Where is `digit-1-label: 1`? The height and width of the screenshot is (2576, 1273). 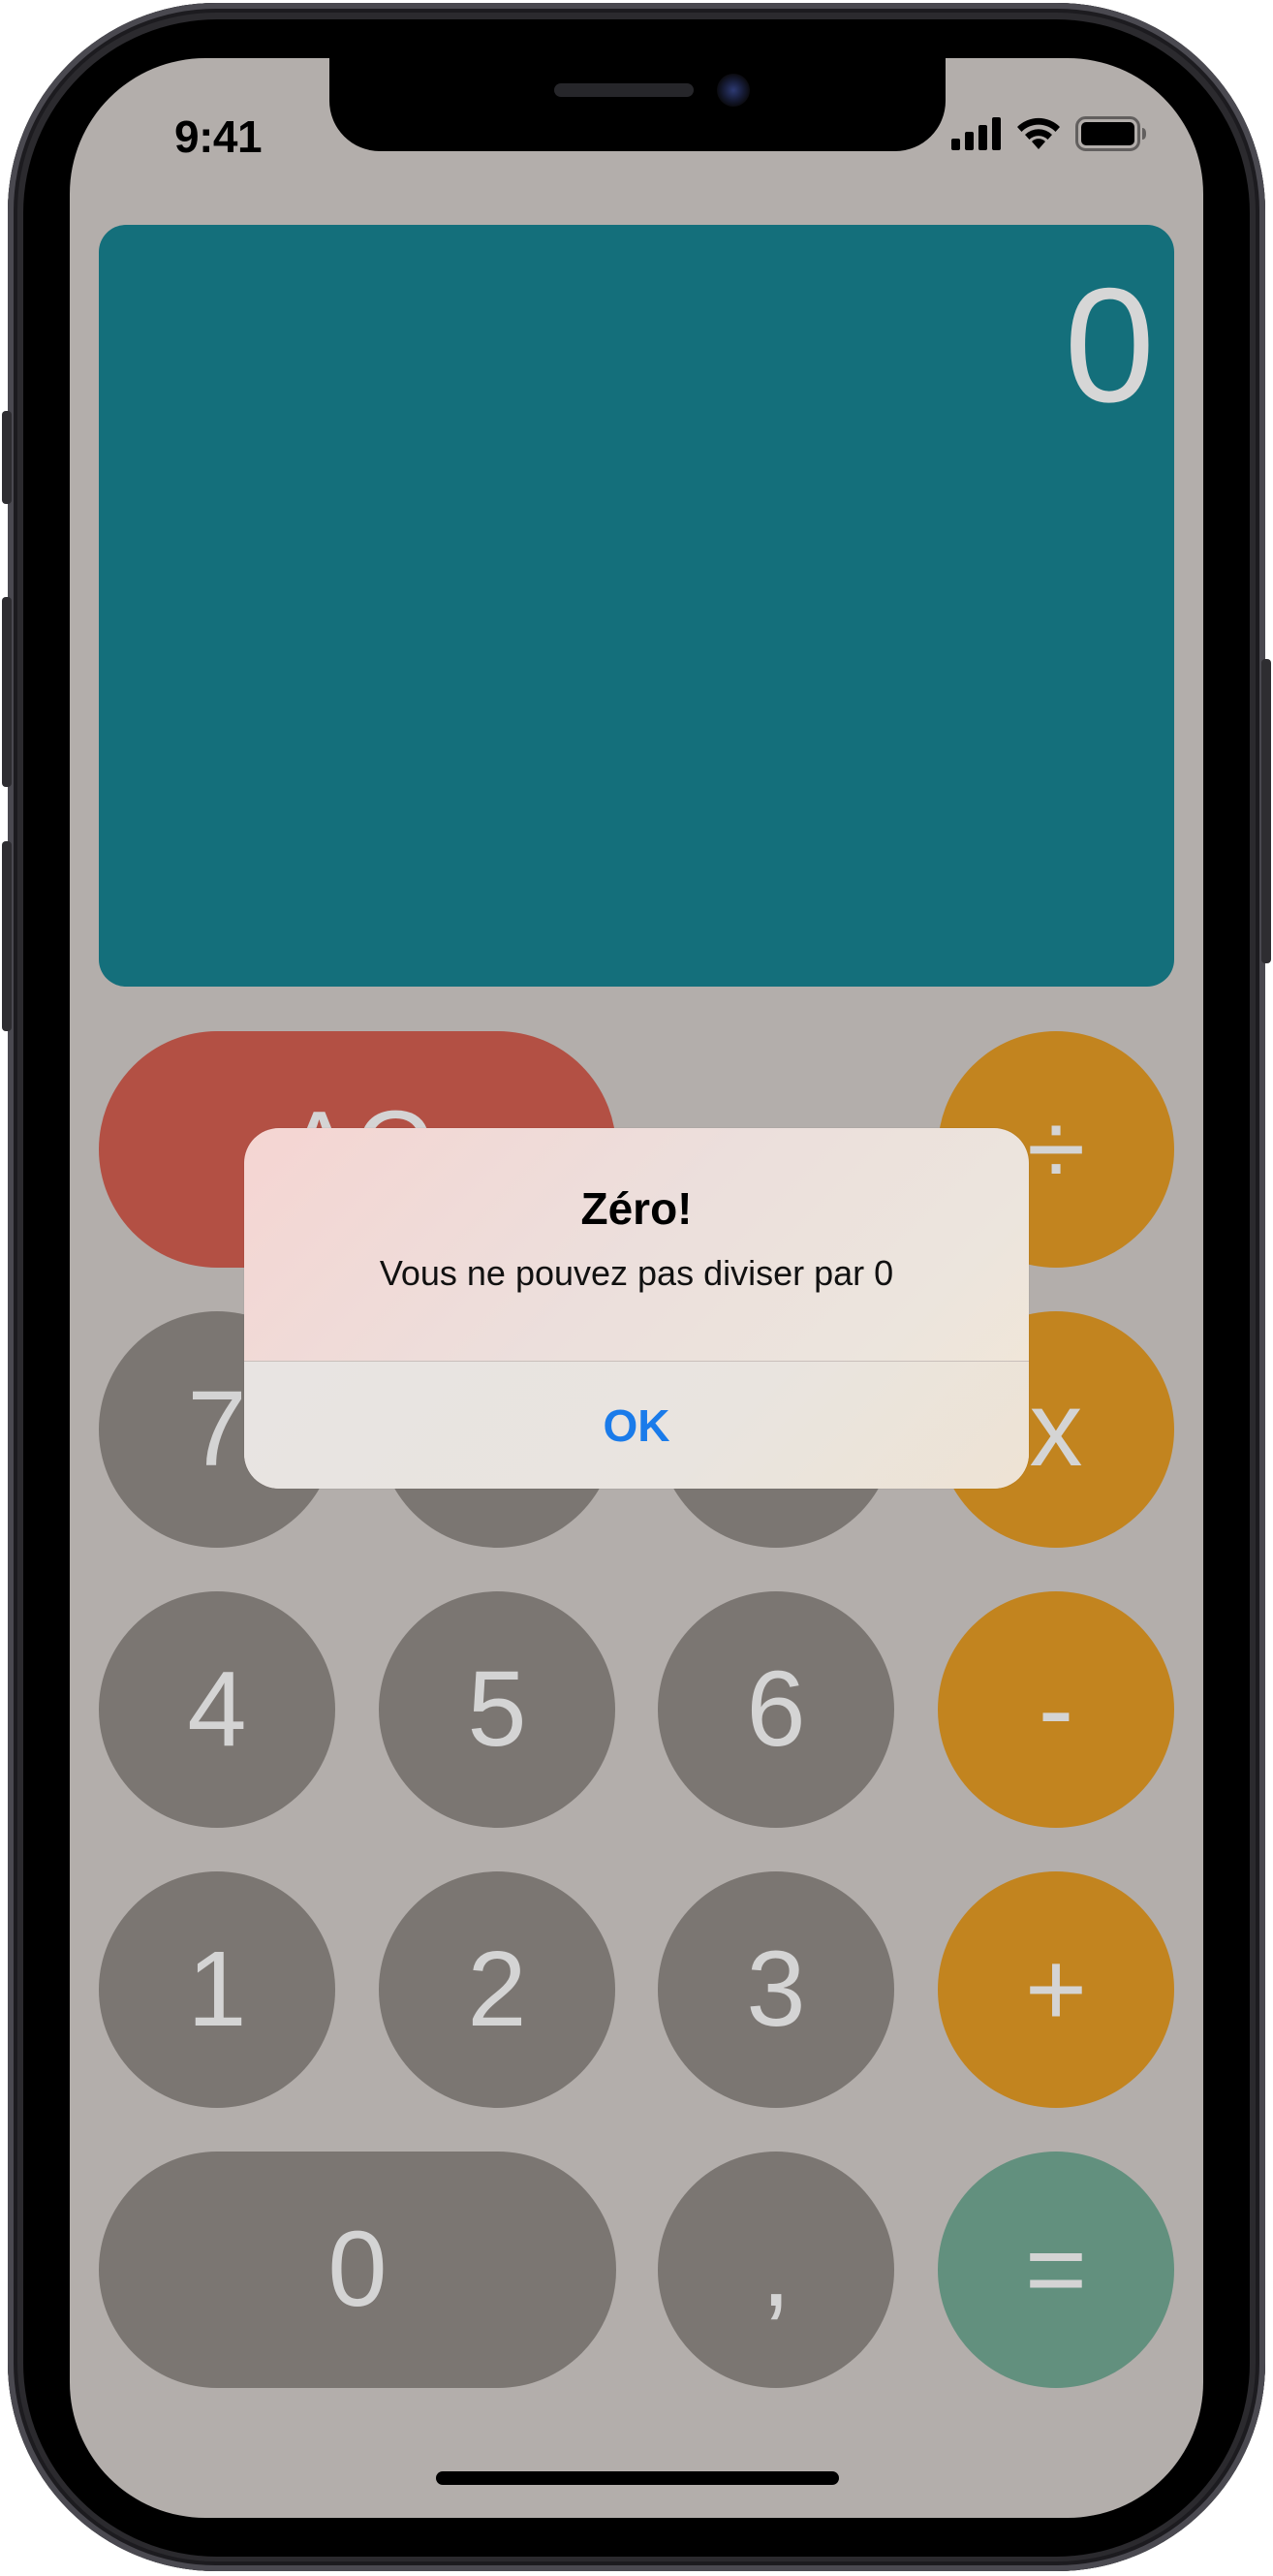
digit-1-label: 1 is located at coordinates (217, 1989).